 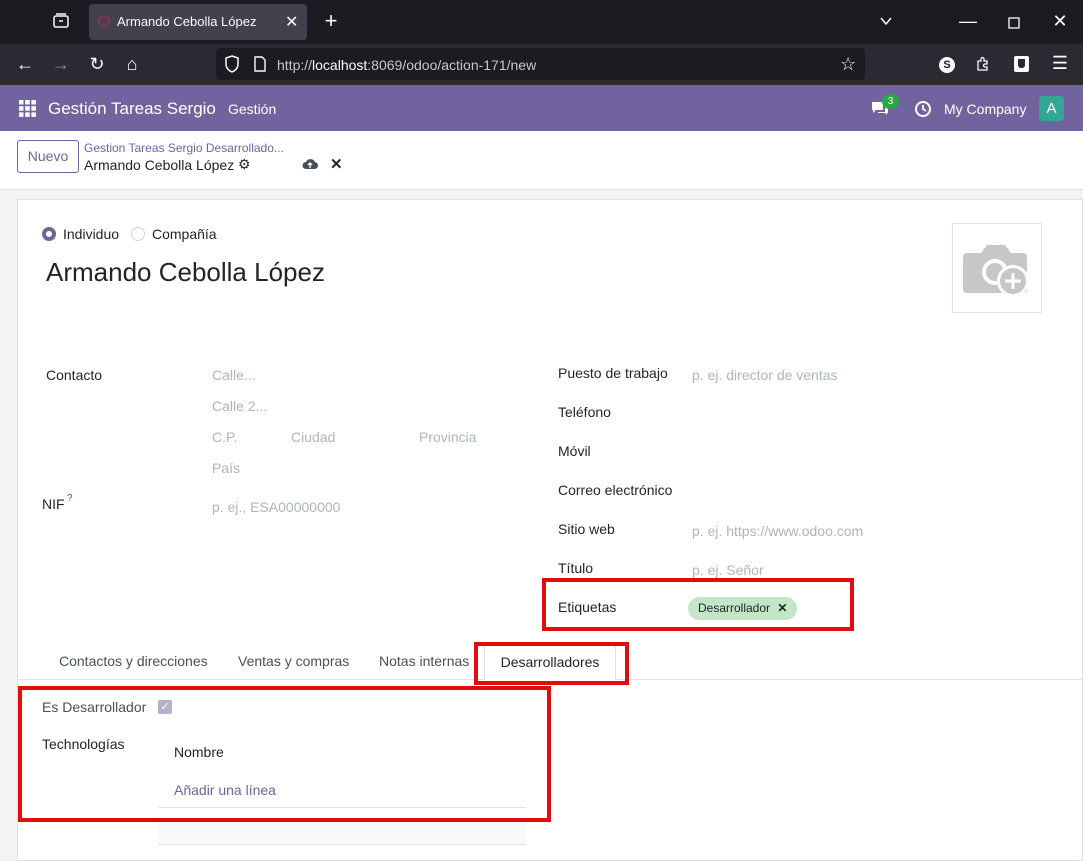 What do you see at coordinates (70, 498) in the screenshot?
I see `vat-help-icon: ?` at bounding box center [70, 498].